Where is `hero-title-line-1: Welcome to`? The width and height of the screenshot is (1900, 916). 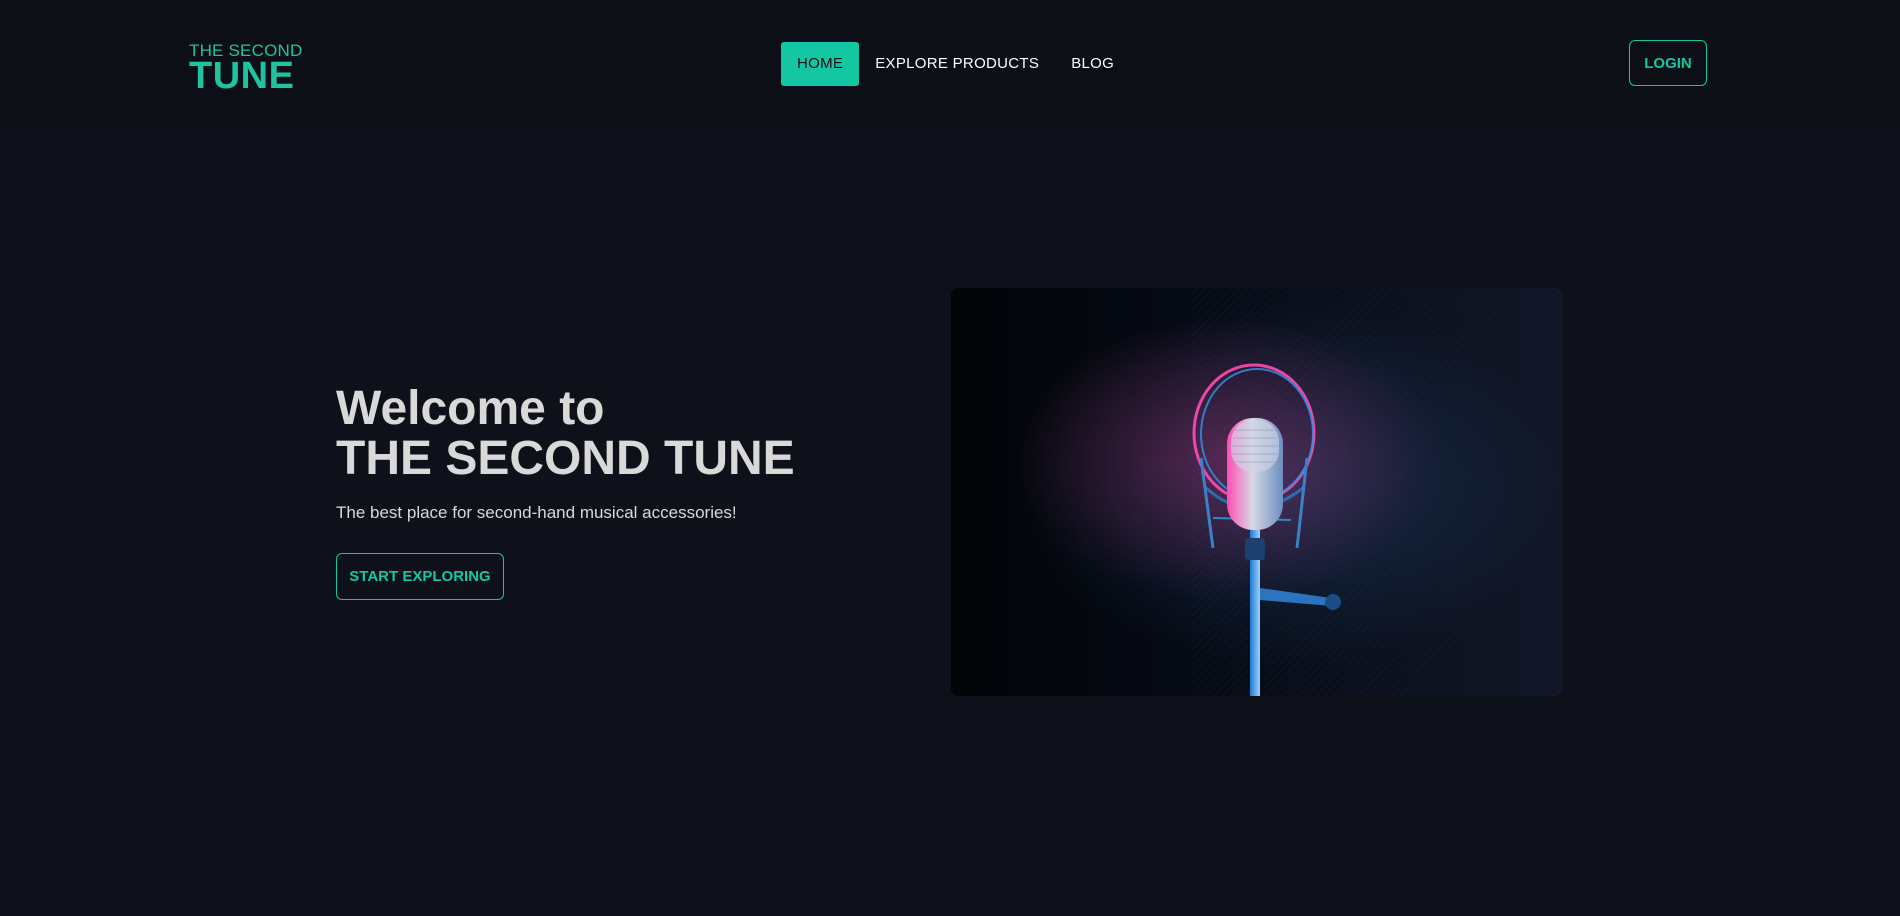
hero-title-line-1: Welcome to is located at coordinates (470, 408).